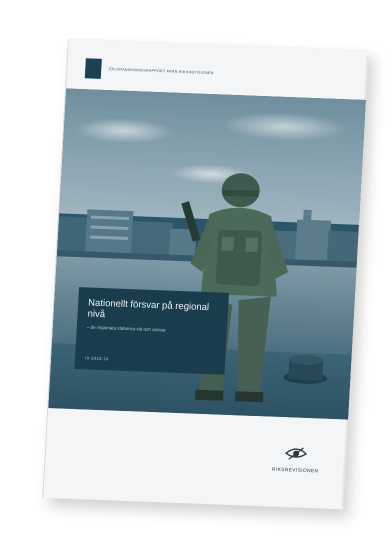  I want to click on eye-logo-icon, so click(296, 453).